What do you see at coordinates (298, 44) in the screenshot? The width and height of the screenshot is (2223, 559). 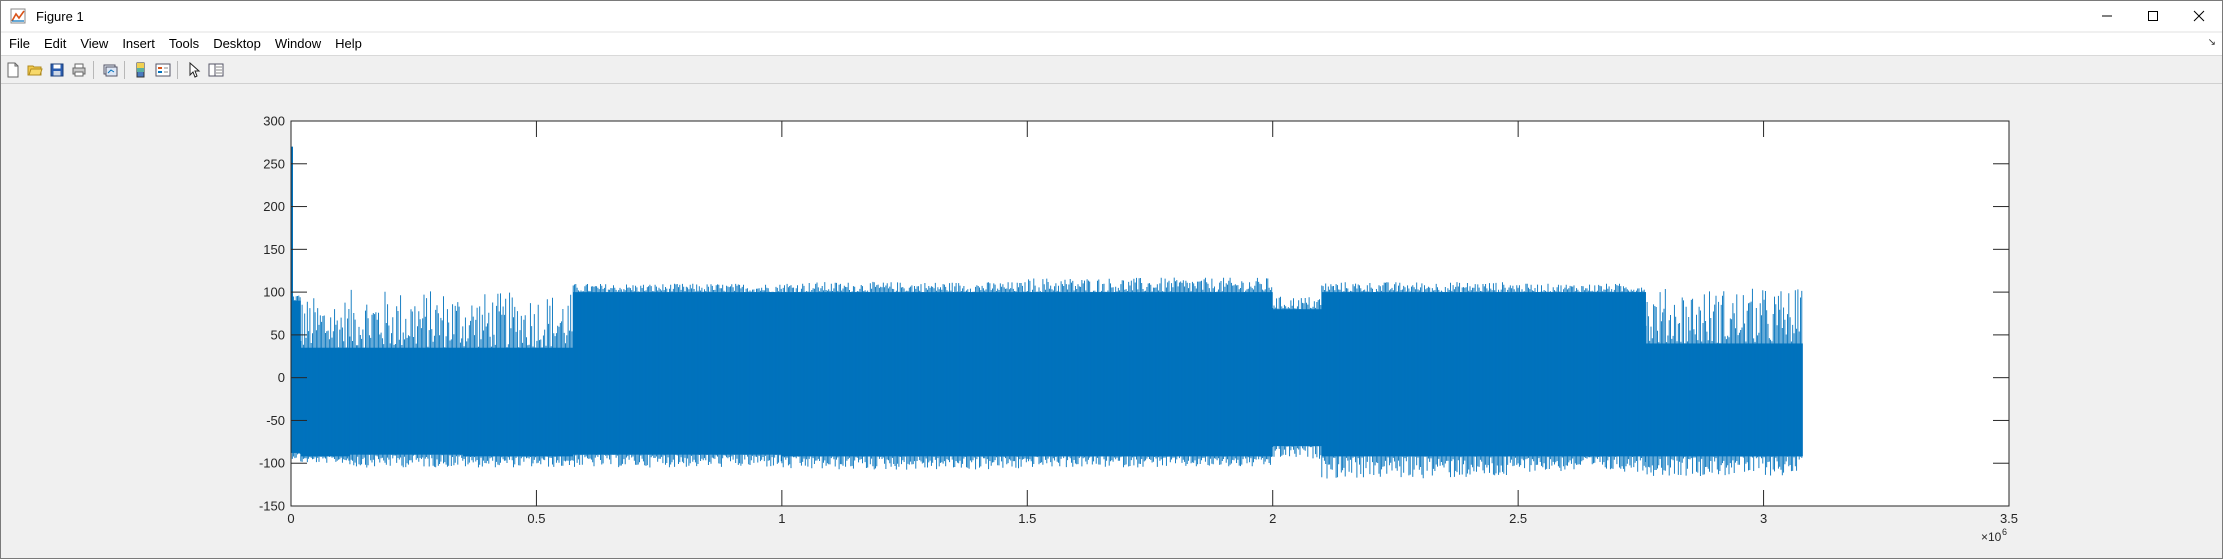 I see `menu-window: Window` at bounding box center [298, 44].